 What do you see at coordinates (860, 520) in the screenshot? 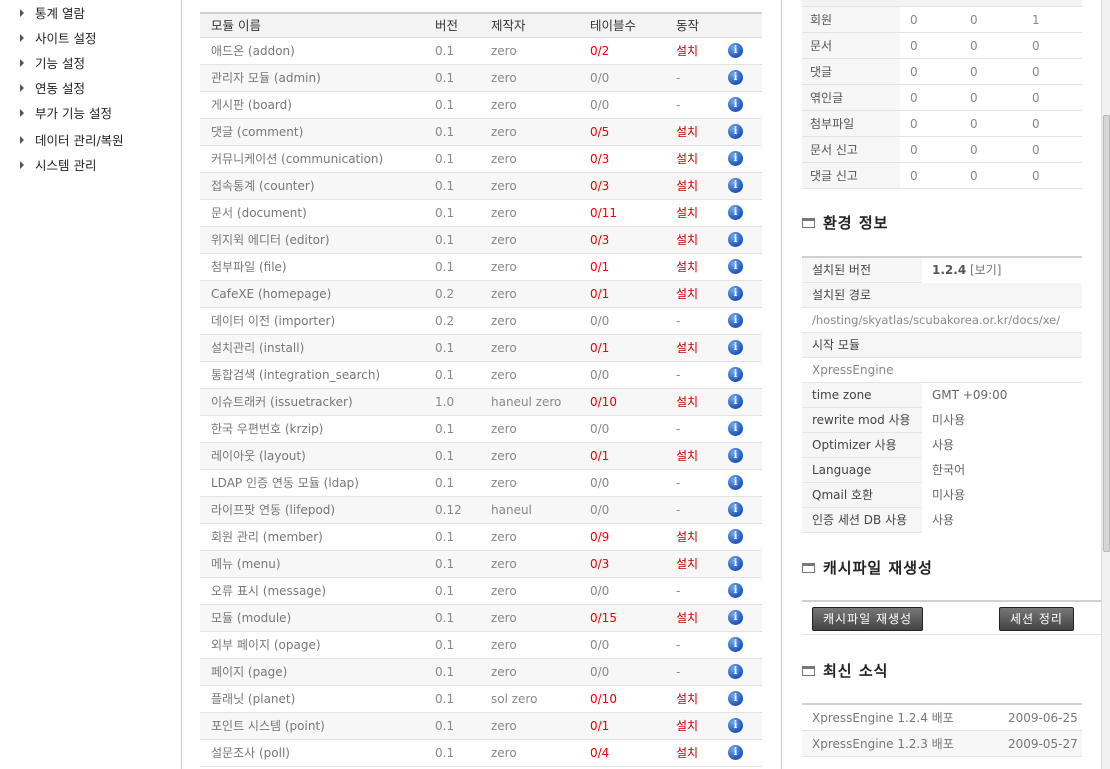
I see `env-key: 인증 세션 DB 사용` at bounding box center [860, 520].